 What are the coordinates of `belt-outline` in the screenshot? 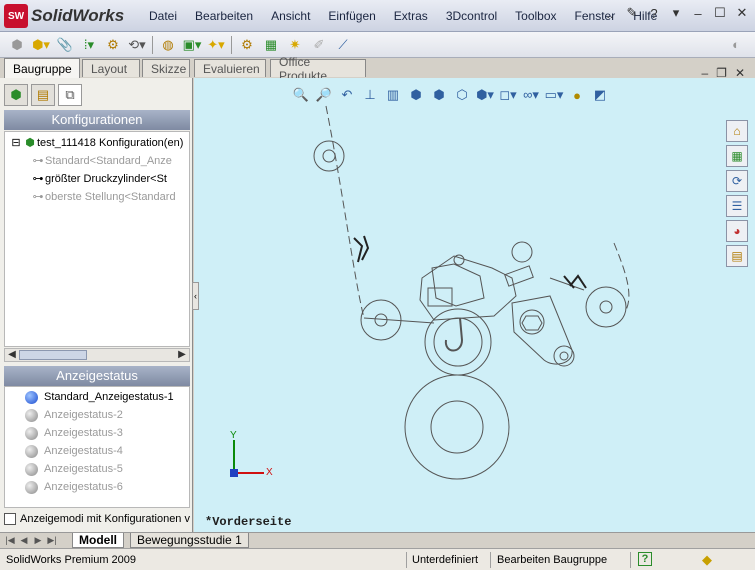 It's located at (399, 320).